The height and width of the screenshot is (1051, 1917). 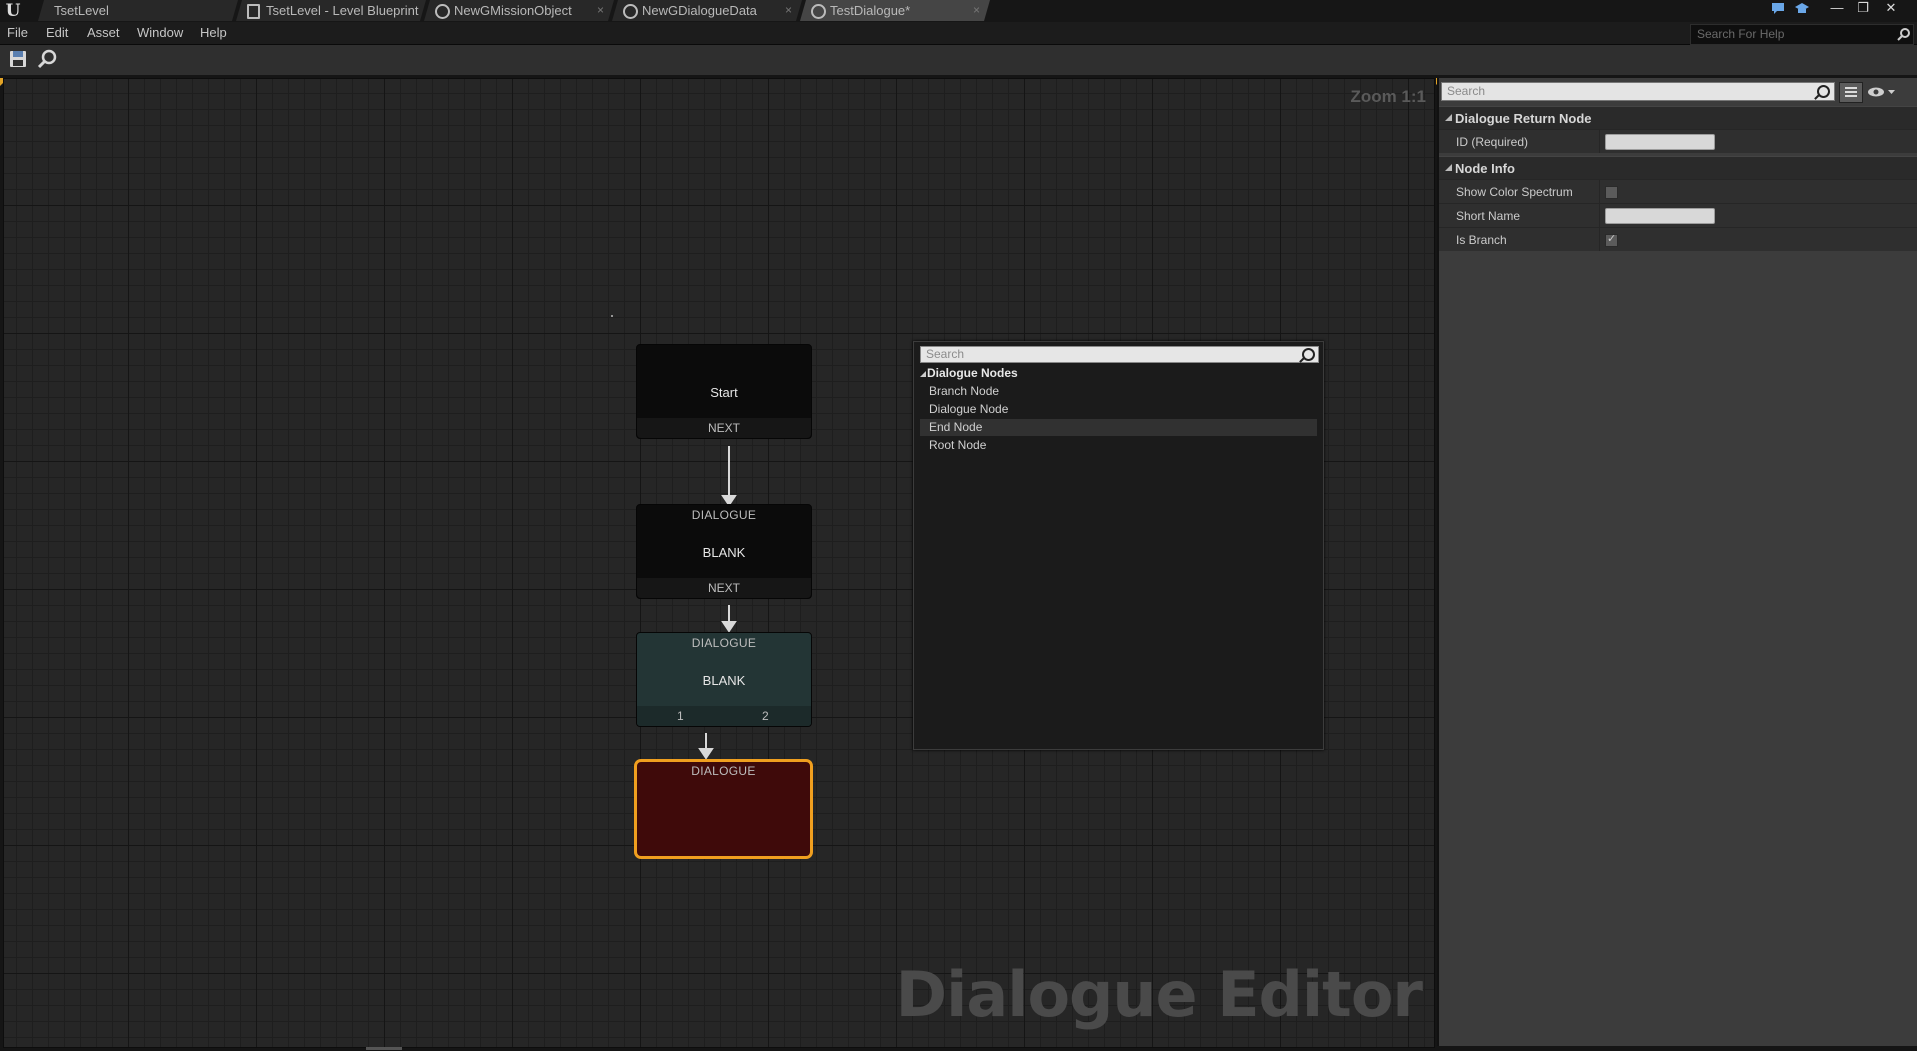 What do you see at coordinates (1660, 216) in the screenshot?
I see `short-name-text-field` at bounding box center [1660, 216].